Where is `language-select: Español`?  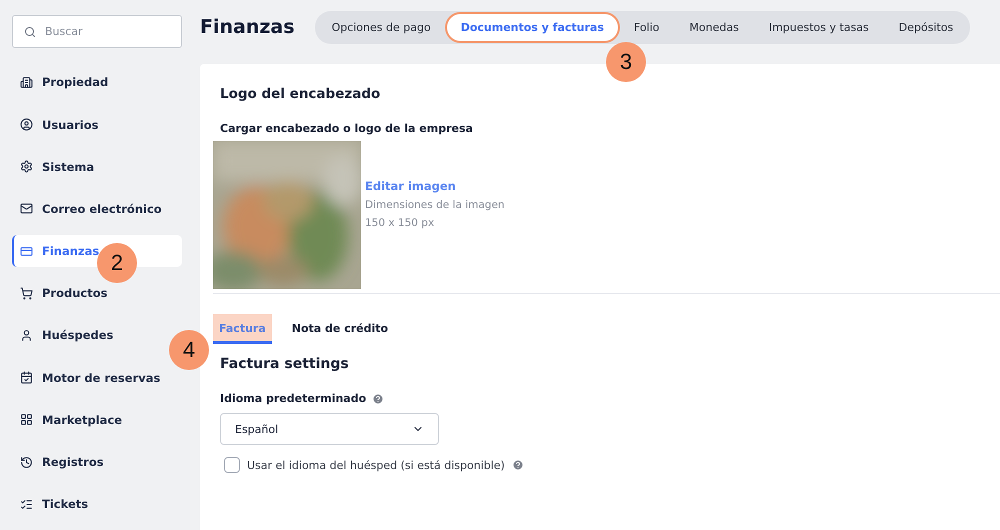
language-select: Español is located at coordinates (329, 429).